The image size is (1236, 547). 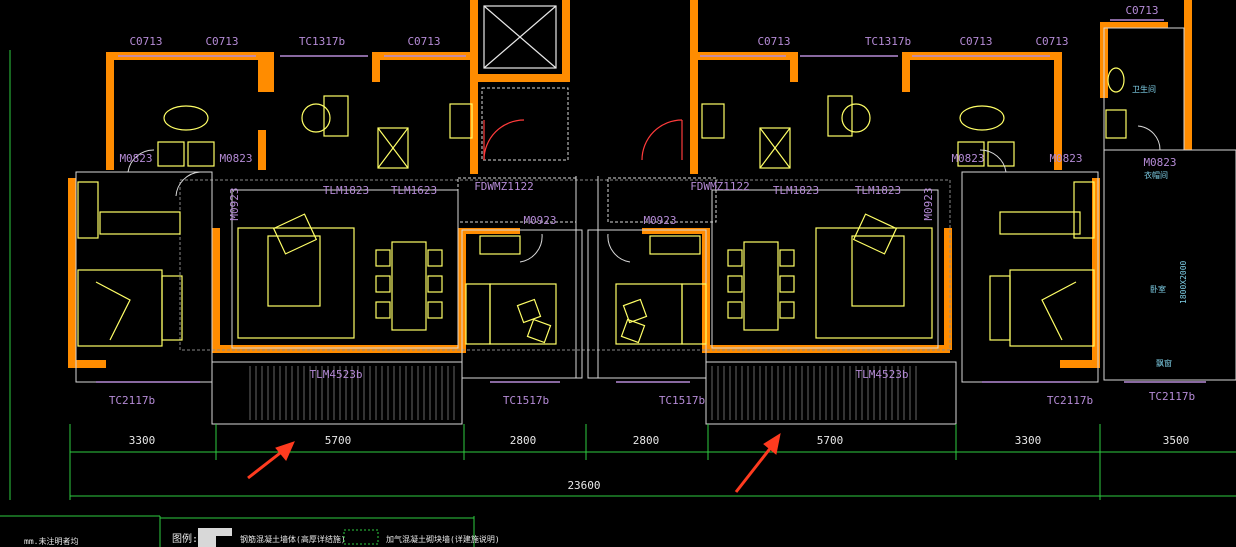 I want to click on label-tc1317-a: TC1317b, so click(x=322, y=41).